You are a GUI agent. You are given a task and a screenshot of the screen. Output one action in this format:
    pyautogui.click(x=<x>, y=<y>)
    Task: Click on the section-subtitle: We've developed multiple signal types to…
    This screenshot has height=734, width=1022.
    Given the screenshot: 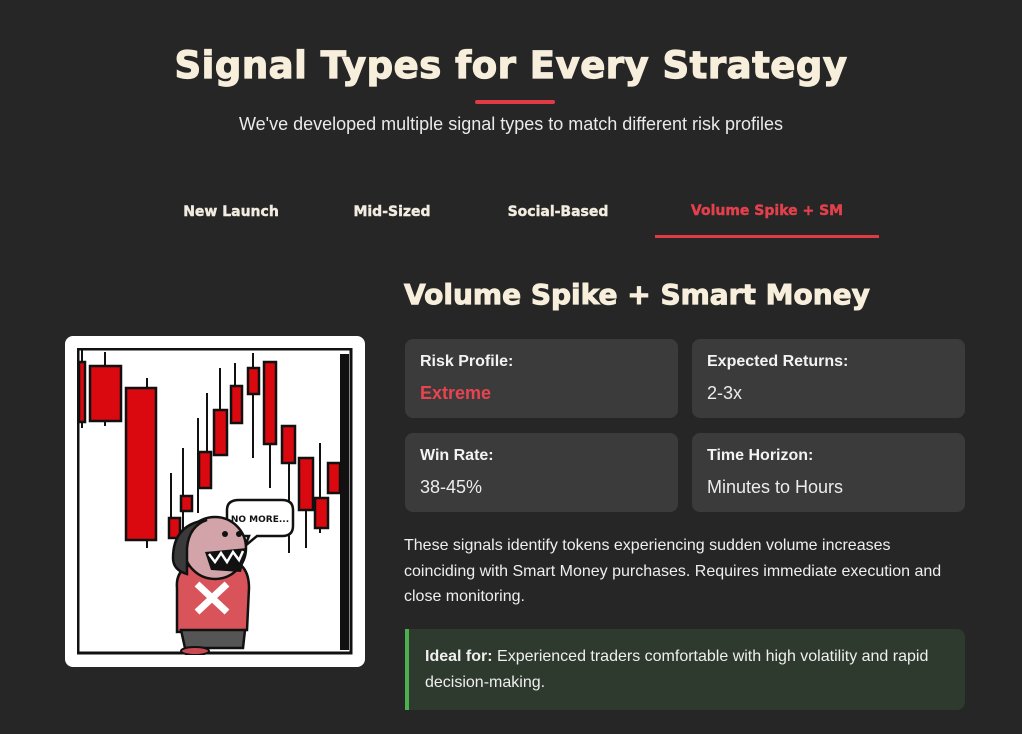 What is the action you would take?
    pyautogui.click(x=511, y=124)
    